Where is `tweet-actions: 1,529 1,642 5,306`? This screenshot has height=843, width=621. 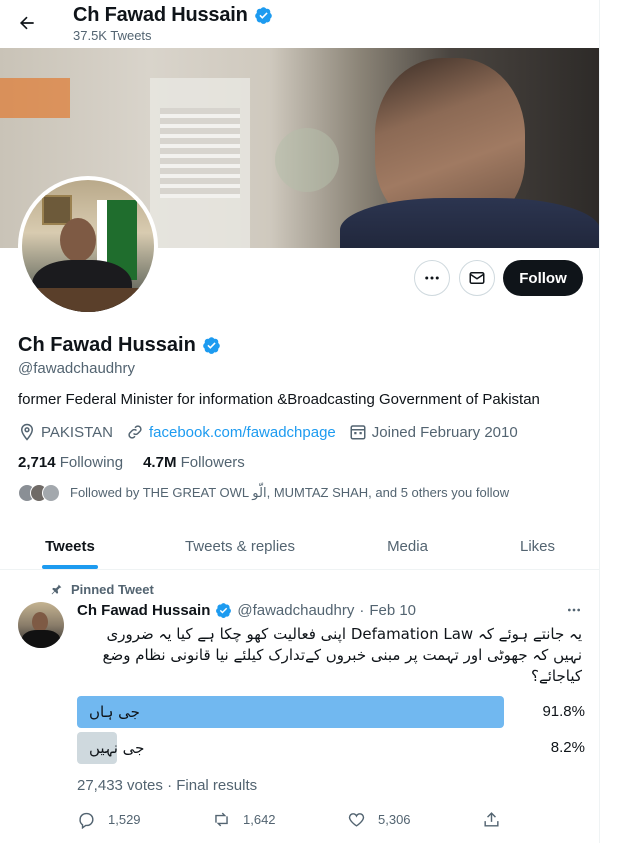
tweet-actions: 1,529 1,642 5,306 is located at coordinates (292, 819).